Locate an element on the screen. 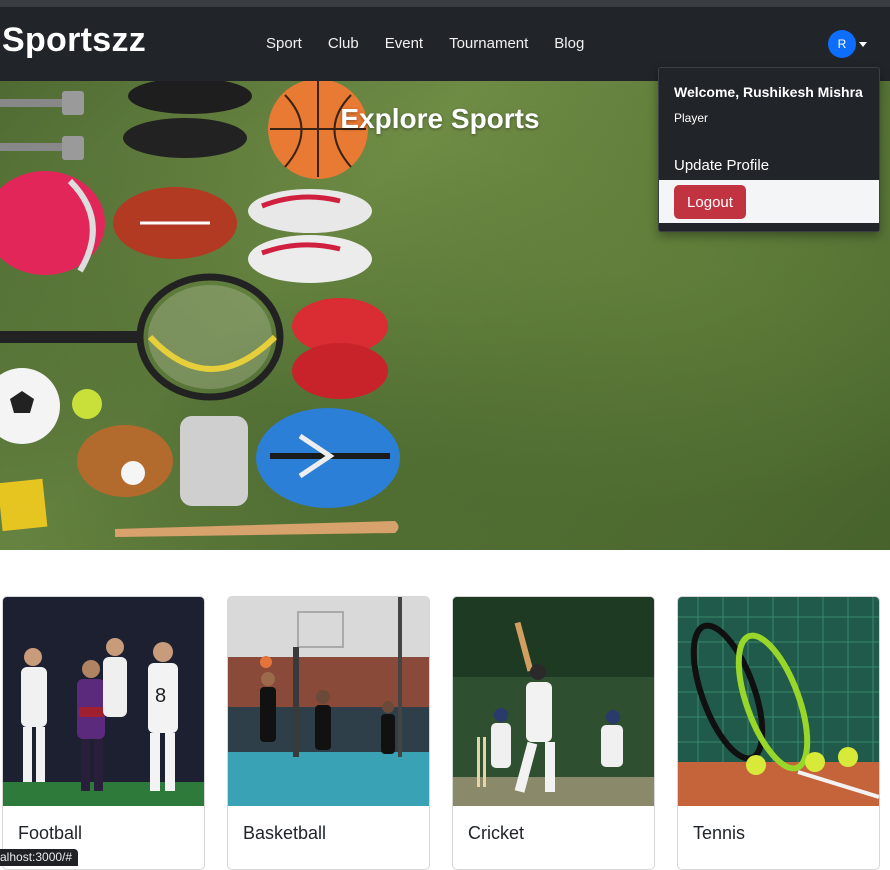 The image size is (890, 870). goalkeeper-glove-icon is located at coordinates (214, 461).